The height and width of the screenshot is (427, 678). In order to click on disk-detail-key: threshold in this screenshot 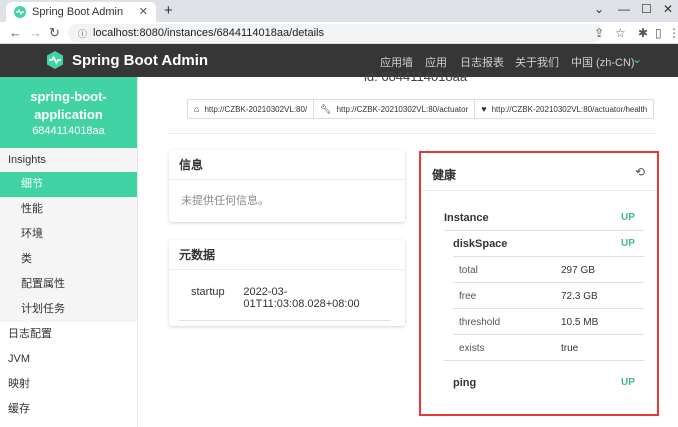, I will do `click(480, 322)`.